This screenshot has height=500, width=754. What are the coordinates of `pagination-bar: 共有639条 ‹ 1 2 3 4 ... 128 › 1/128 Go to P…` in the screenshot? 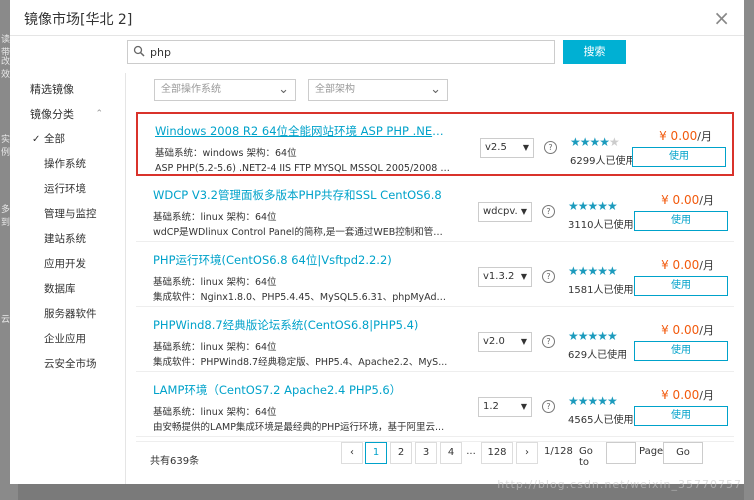 It's located at (435, 456).